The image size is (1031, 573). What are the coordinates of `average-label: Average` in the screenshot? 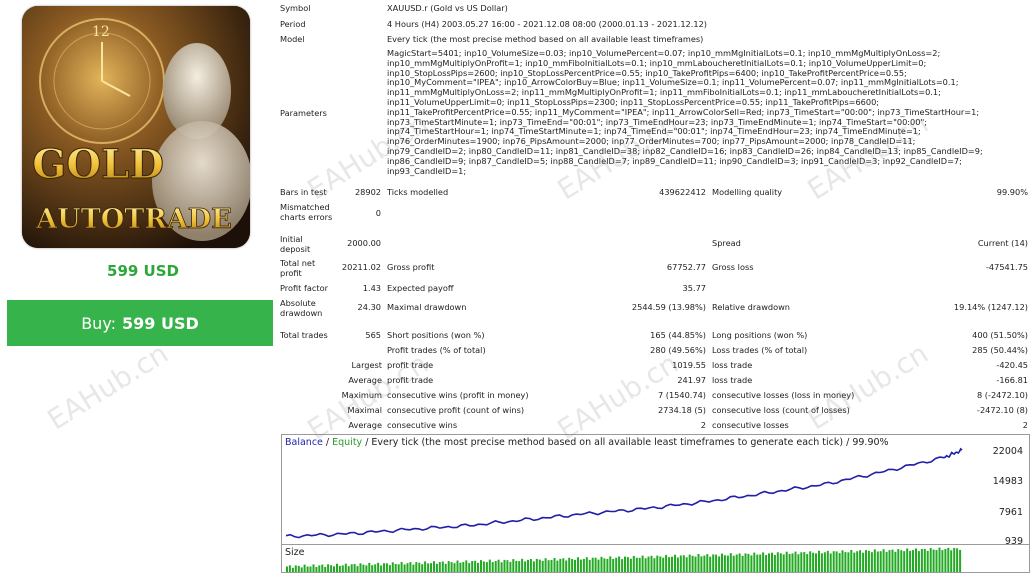 It's located at (365, 380).